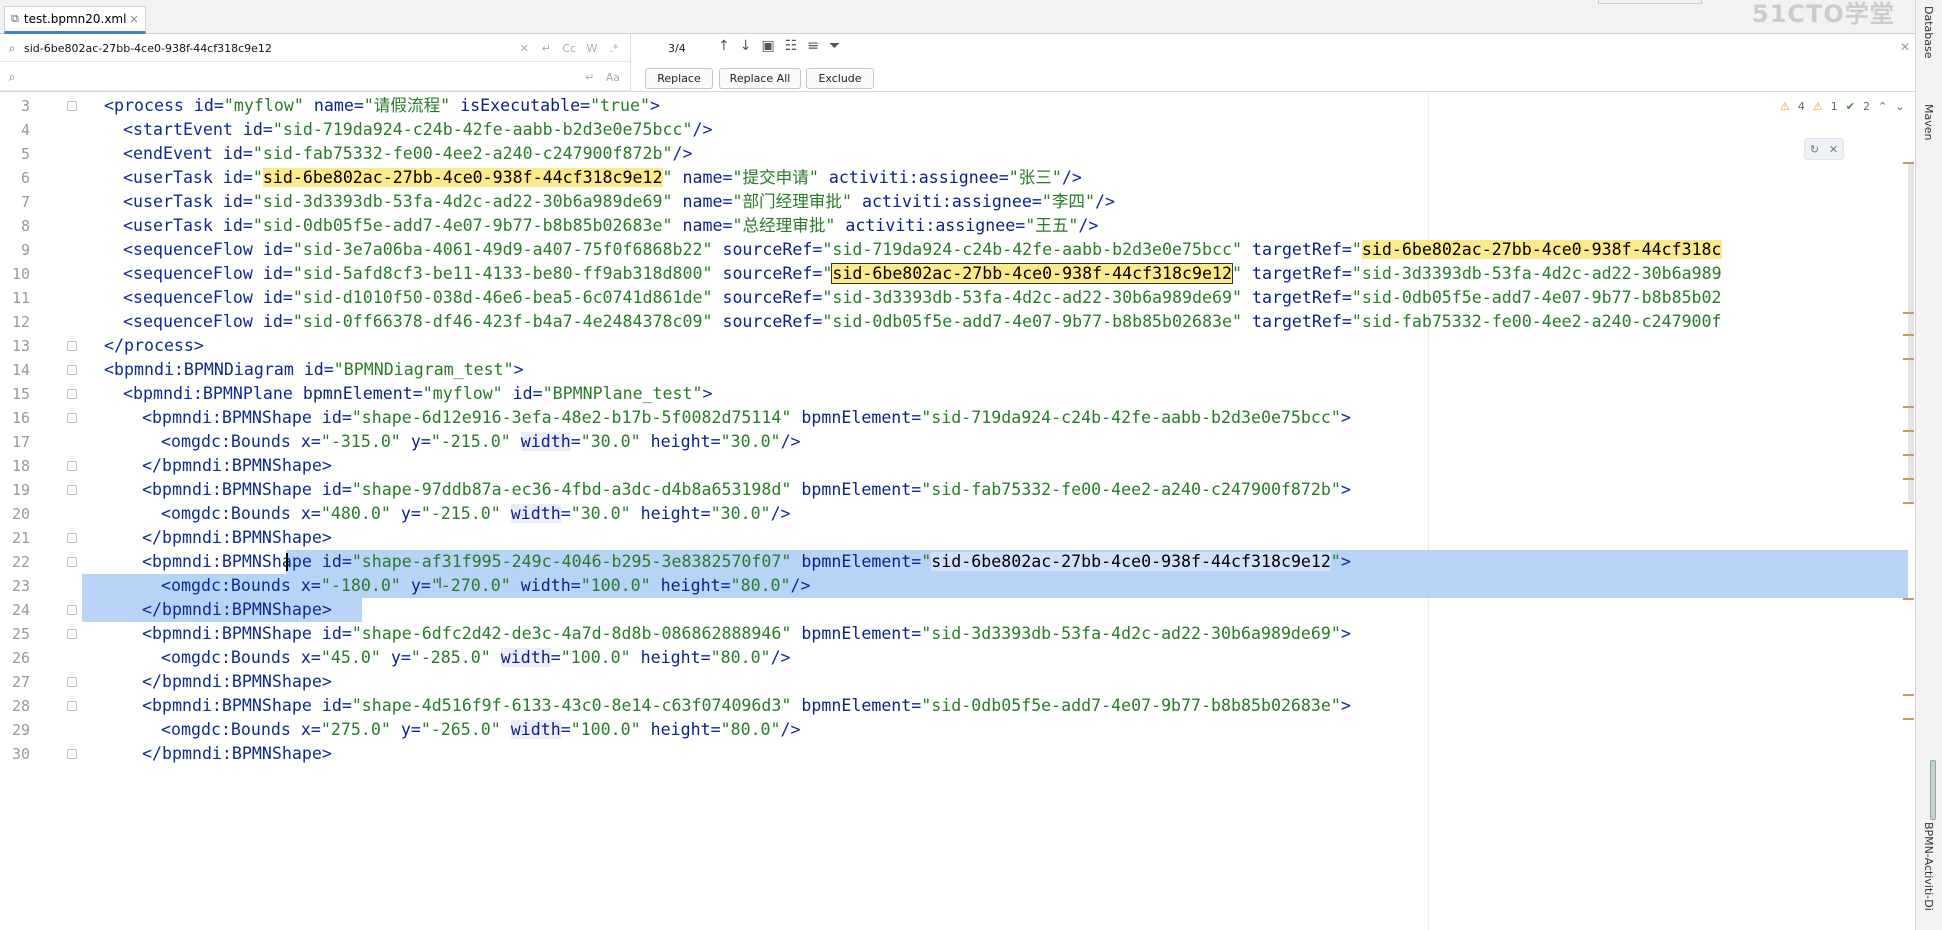 The height and width of the screenshot is (930, 1942). I want to click on exclude-button: Exclude, so click(840, 78).